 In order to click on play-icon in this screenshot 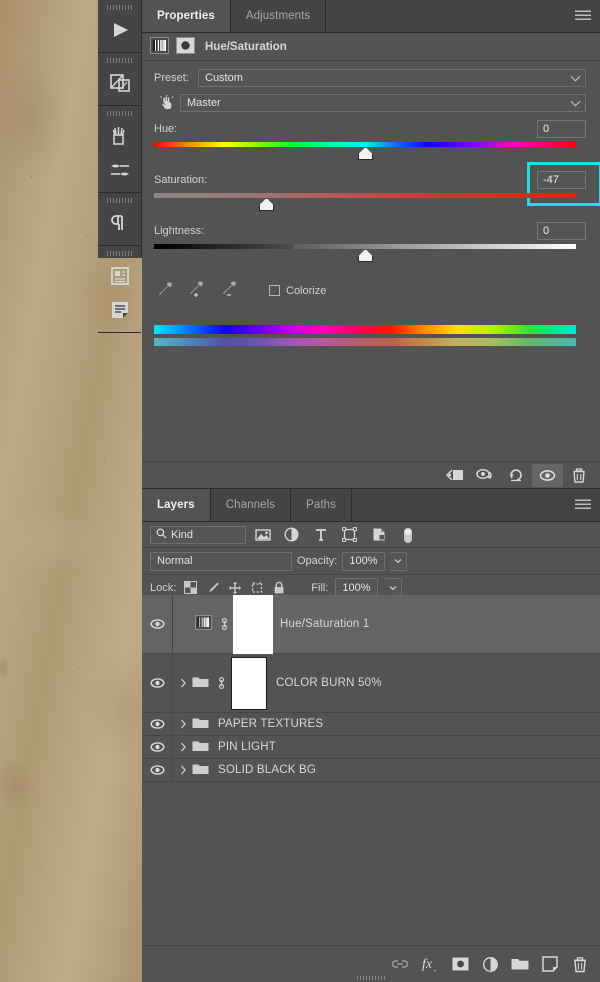, I will do `click(120, 30)`.